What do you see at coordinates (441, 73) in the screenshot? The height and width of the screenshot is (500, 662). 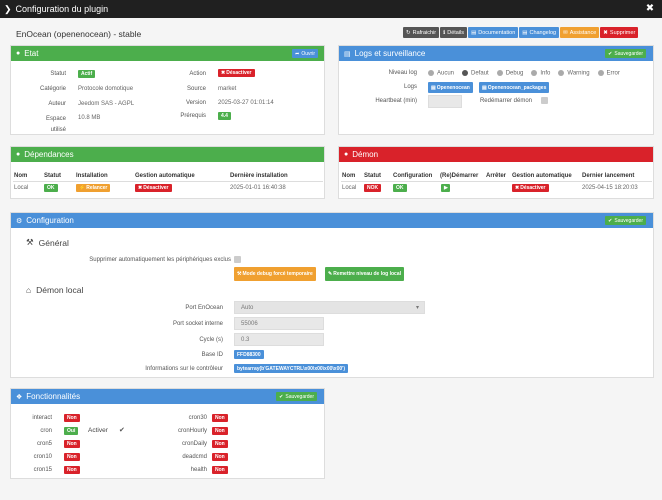 I see `log-level-aucun: Aucun` at bounding box center [441, 73].